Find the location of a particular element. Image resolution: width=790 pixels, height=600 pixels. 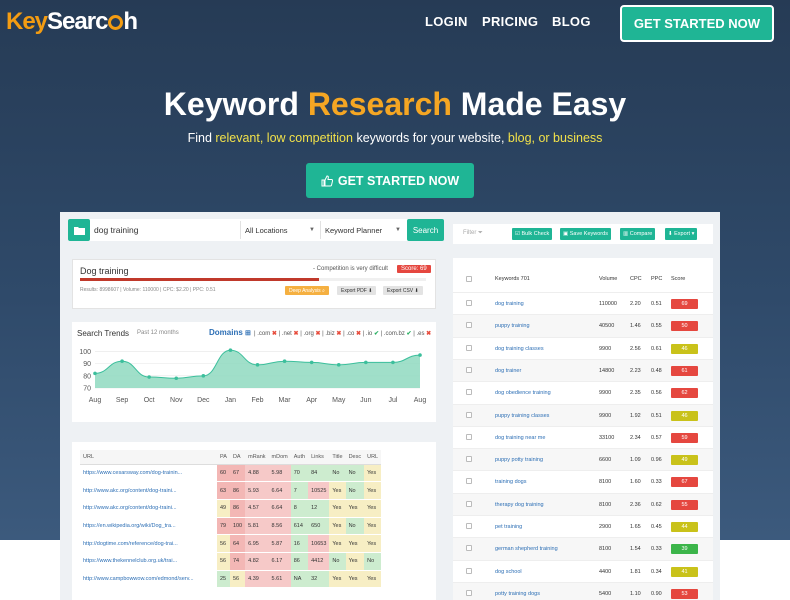

header-score: Score is located at coordinates (678, 279).